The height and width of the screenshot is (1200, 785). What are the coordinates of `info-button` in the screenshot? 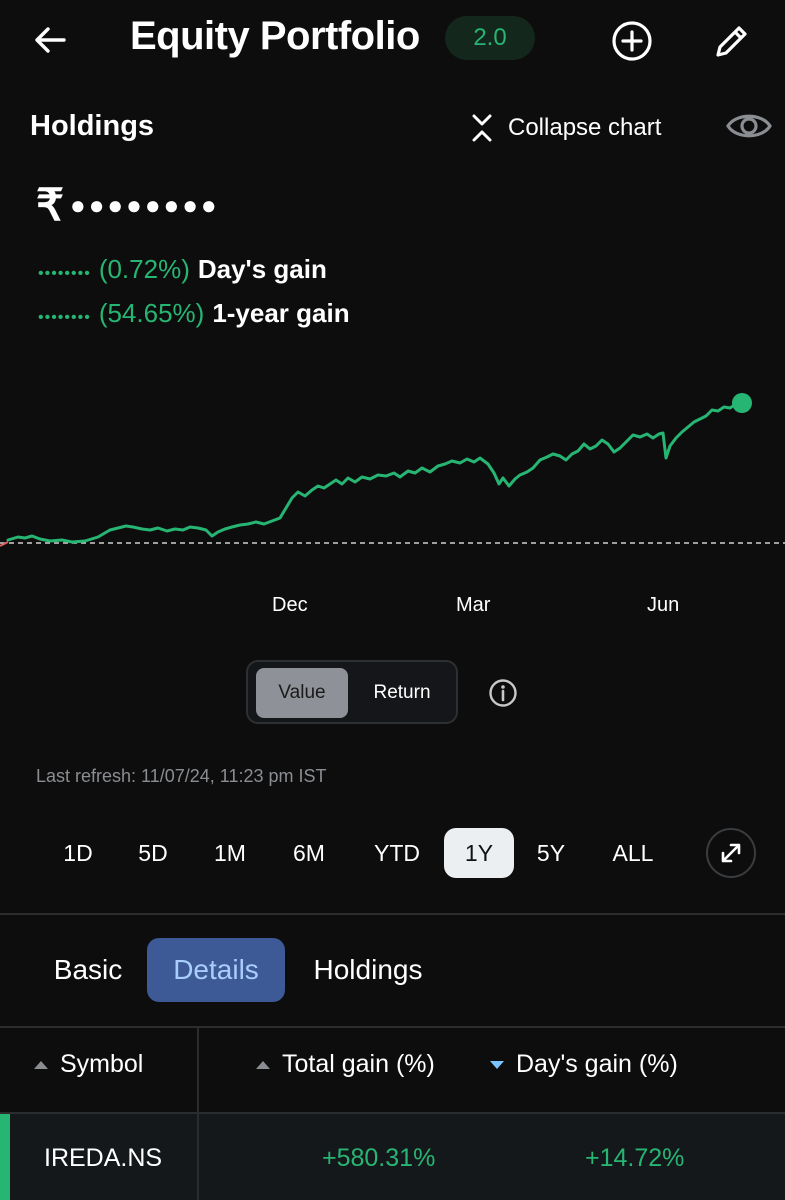 It's located at (503, 693).